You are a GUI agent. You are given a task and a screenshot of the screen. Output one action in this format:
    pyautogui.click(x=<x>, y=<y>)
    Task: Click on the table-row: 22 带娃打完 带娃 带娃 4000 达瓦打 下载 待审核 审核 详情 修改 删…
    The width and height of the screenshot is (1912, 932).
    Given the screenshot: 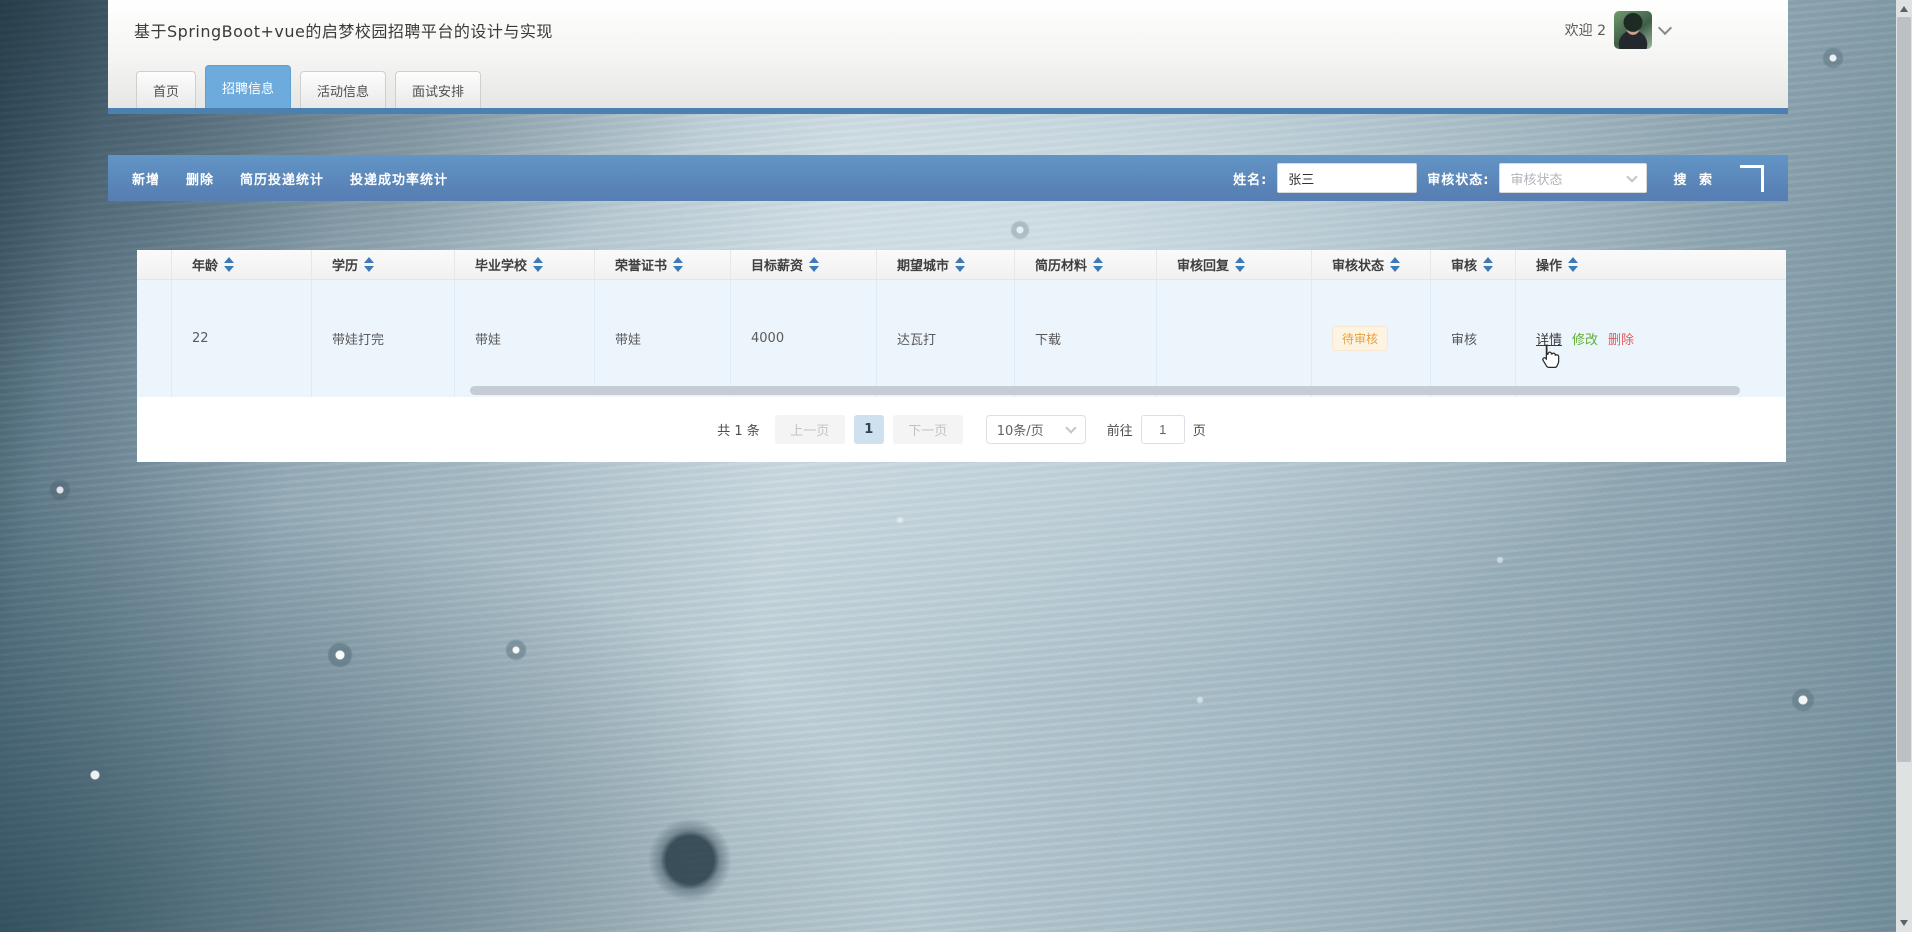 What is the action you would take?
    pyautogui.click(x=961, y=338)
    